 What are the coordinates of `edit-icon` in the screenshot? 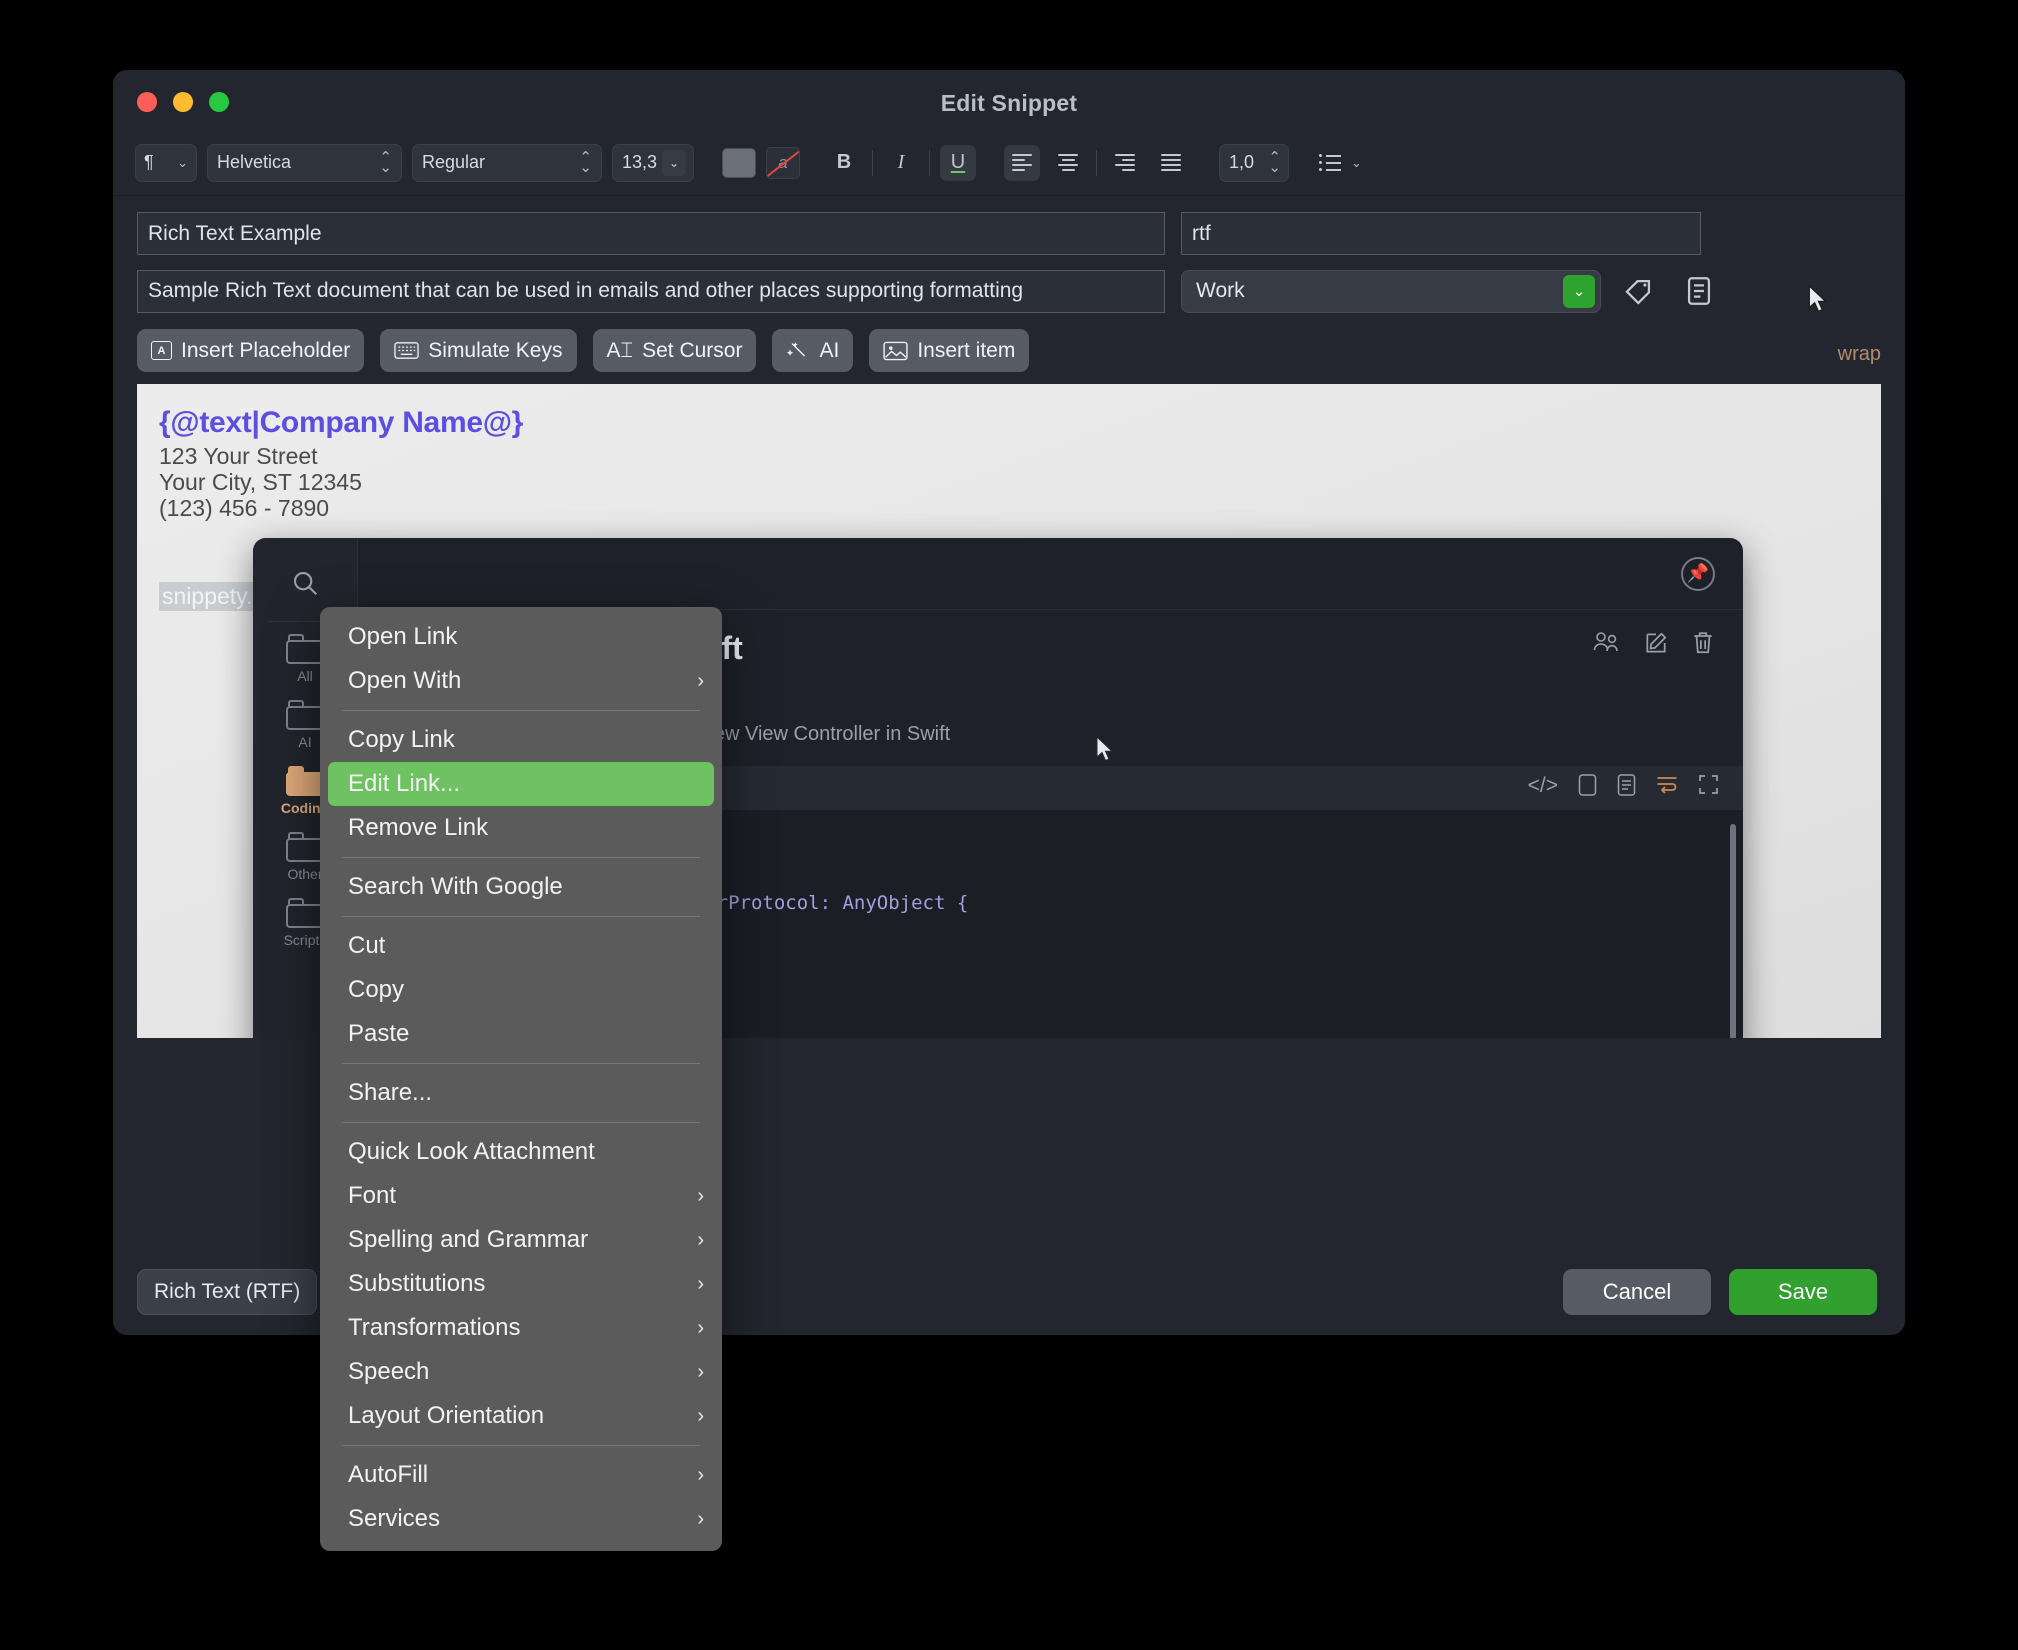 It's located at (1656, 646).